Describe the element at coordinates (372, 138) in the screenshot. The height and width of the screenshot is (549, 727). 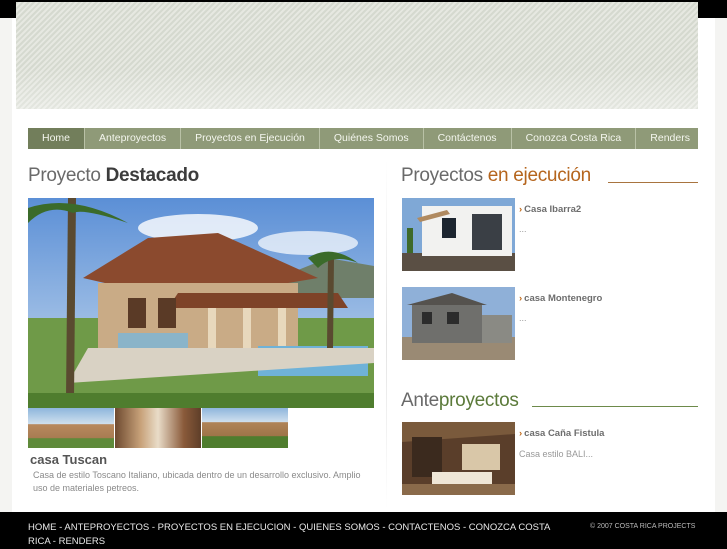
I see `nav-quienes-somos: Quiénes Somos` at that location.